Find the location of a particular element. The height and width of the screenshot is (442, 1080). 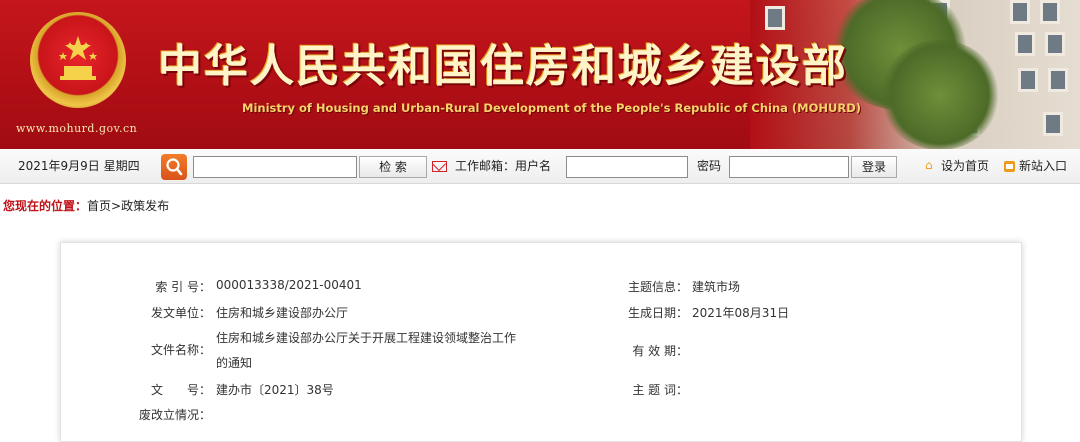

keywords-label: 主 题 词： is located at coordinates (660, 390).